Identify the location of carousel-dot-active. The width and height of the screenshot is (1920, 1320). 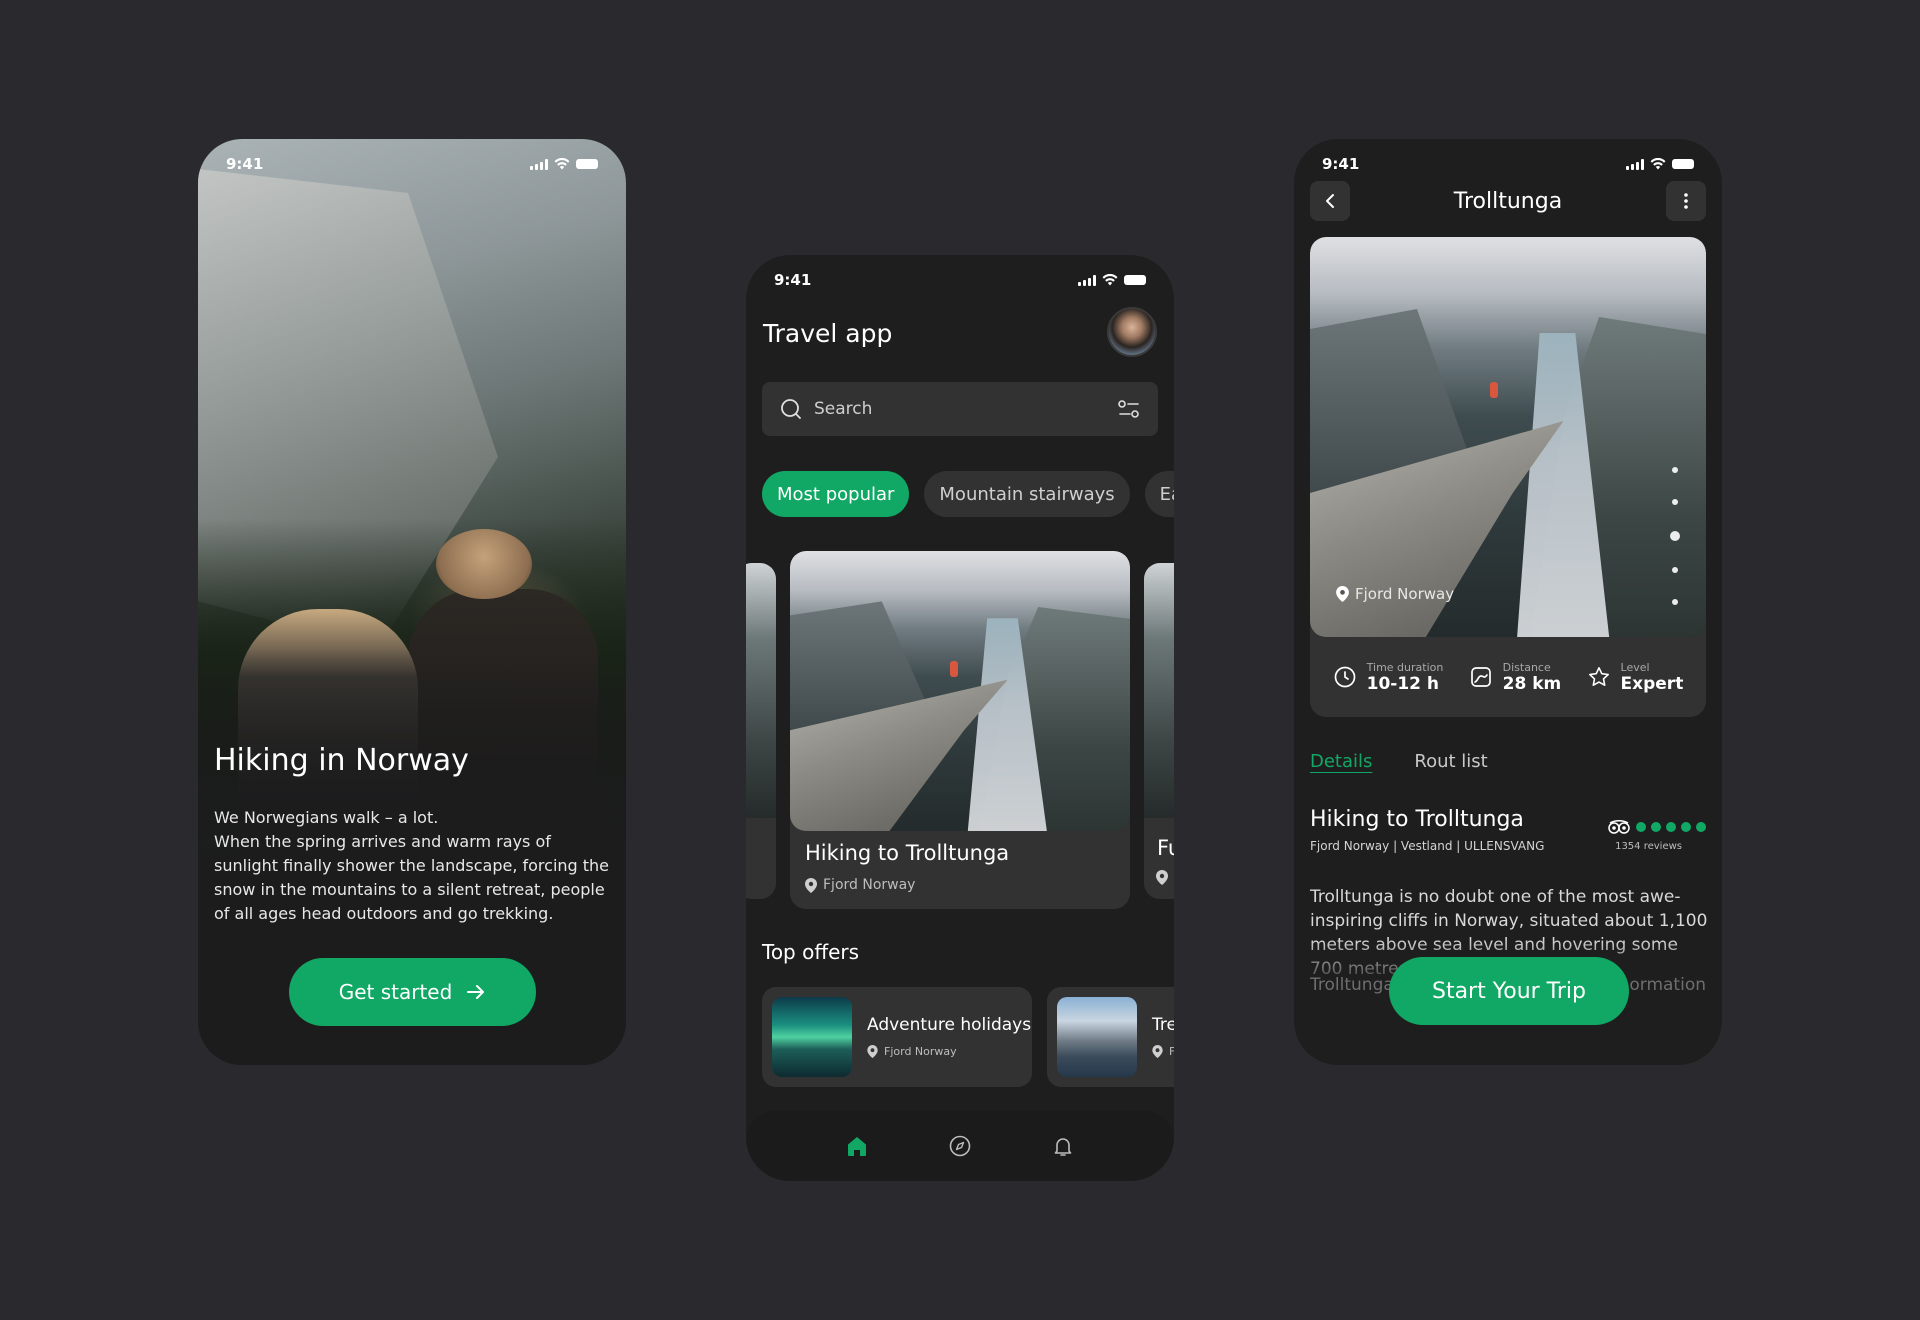
(1675, 536).